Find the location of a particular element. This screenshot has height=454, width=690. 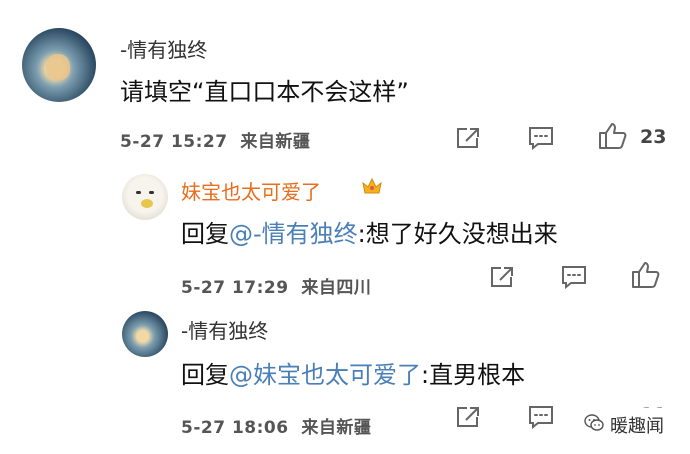

wechat-logo-icon is located at coordinates (594, 423).